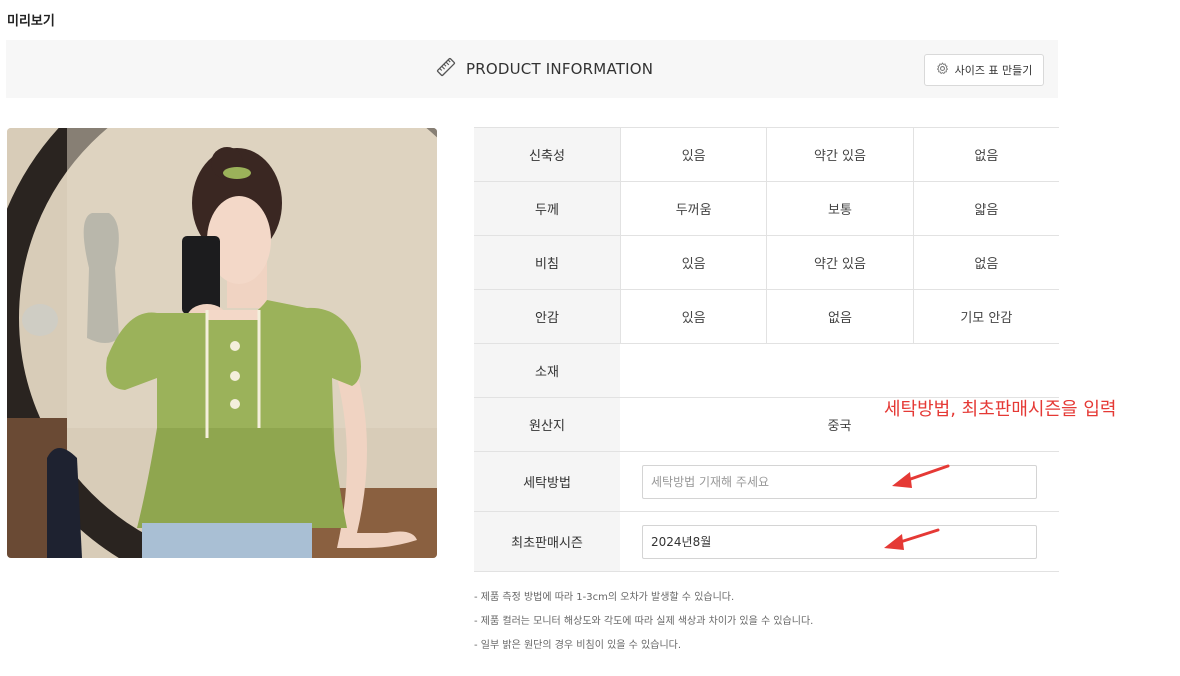 The image size is (1180, 676). I want to click on note-item: - 제품 측정 방법에 따라 1-3cm의 오차가 발생할 수 있습니다., so click(604, 597).